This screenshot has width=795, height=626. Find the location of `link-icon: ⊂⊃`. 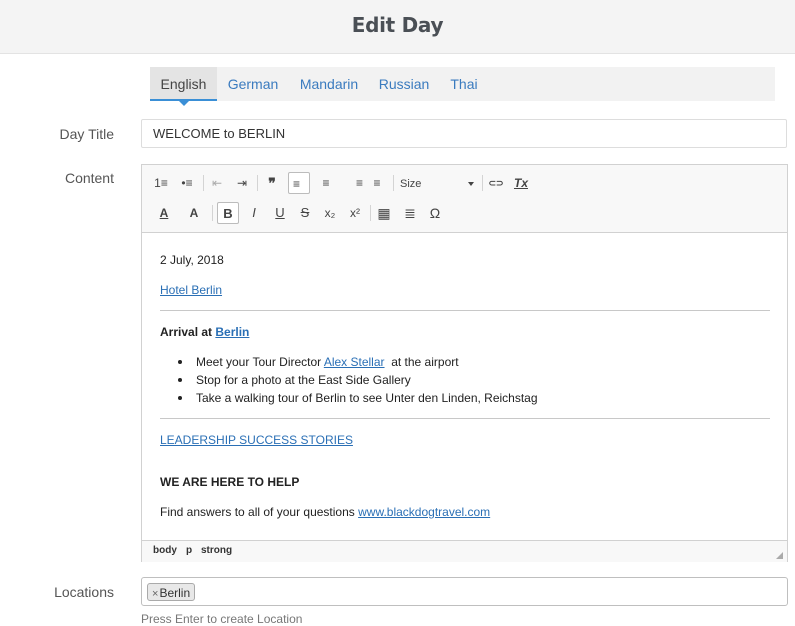

link-icon: ⊂⊃ is located at coordinates (496, 183).